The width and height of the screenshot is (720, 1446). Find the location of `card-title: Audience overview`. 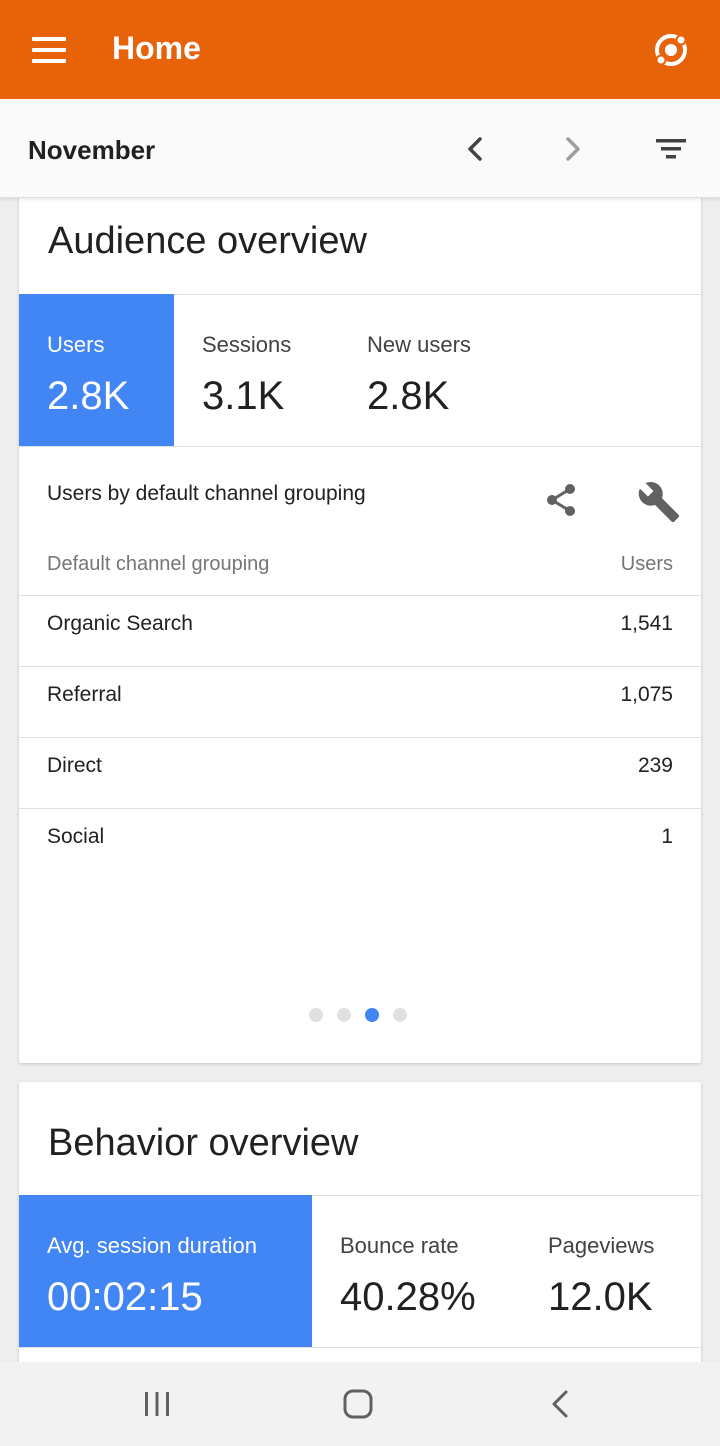

card-title: Audience overview is located at coordinates (207, 241).